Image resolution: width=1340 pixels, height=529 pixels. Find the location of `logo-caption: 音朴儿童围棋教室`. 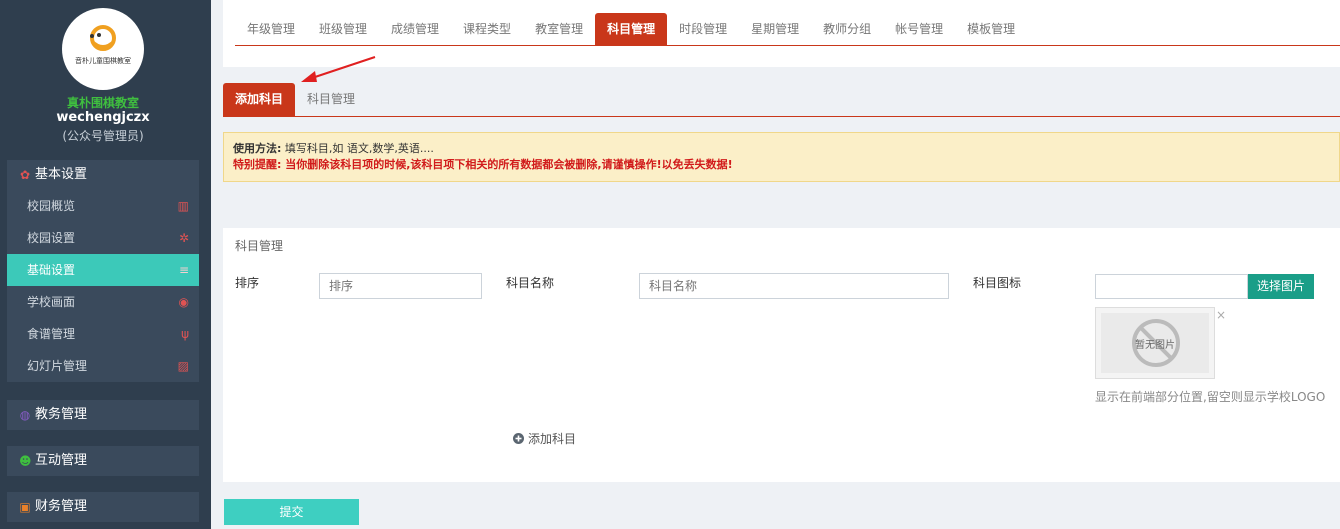

logo-caption: 音朴儿童围棋教室 is located at coordinates (103, 61).